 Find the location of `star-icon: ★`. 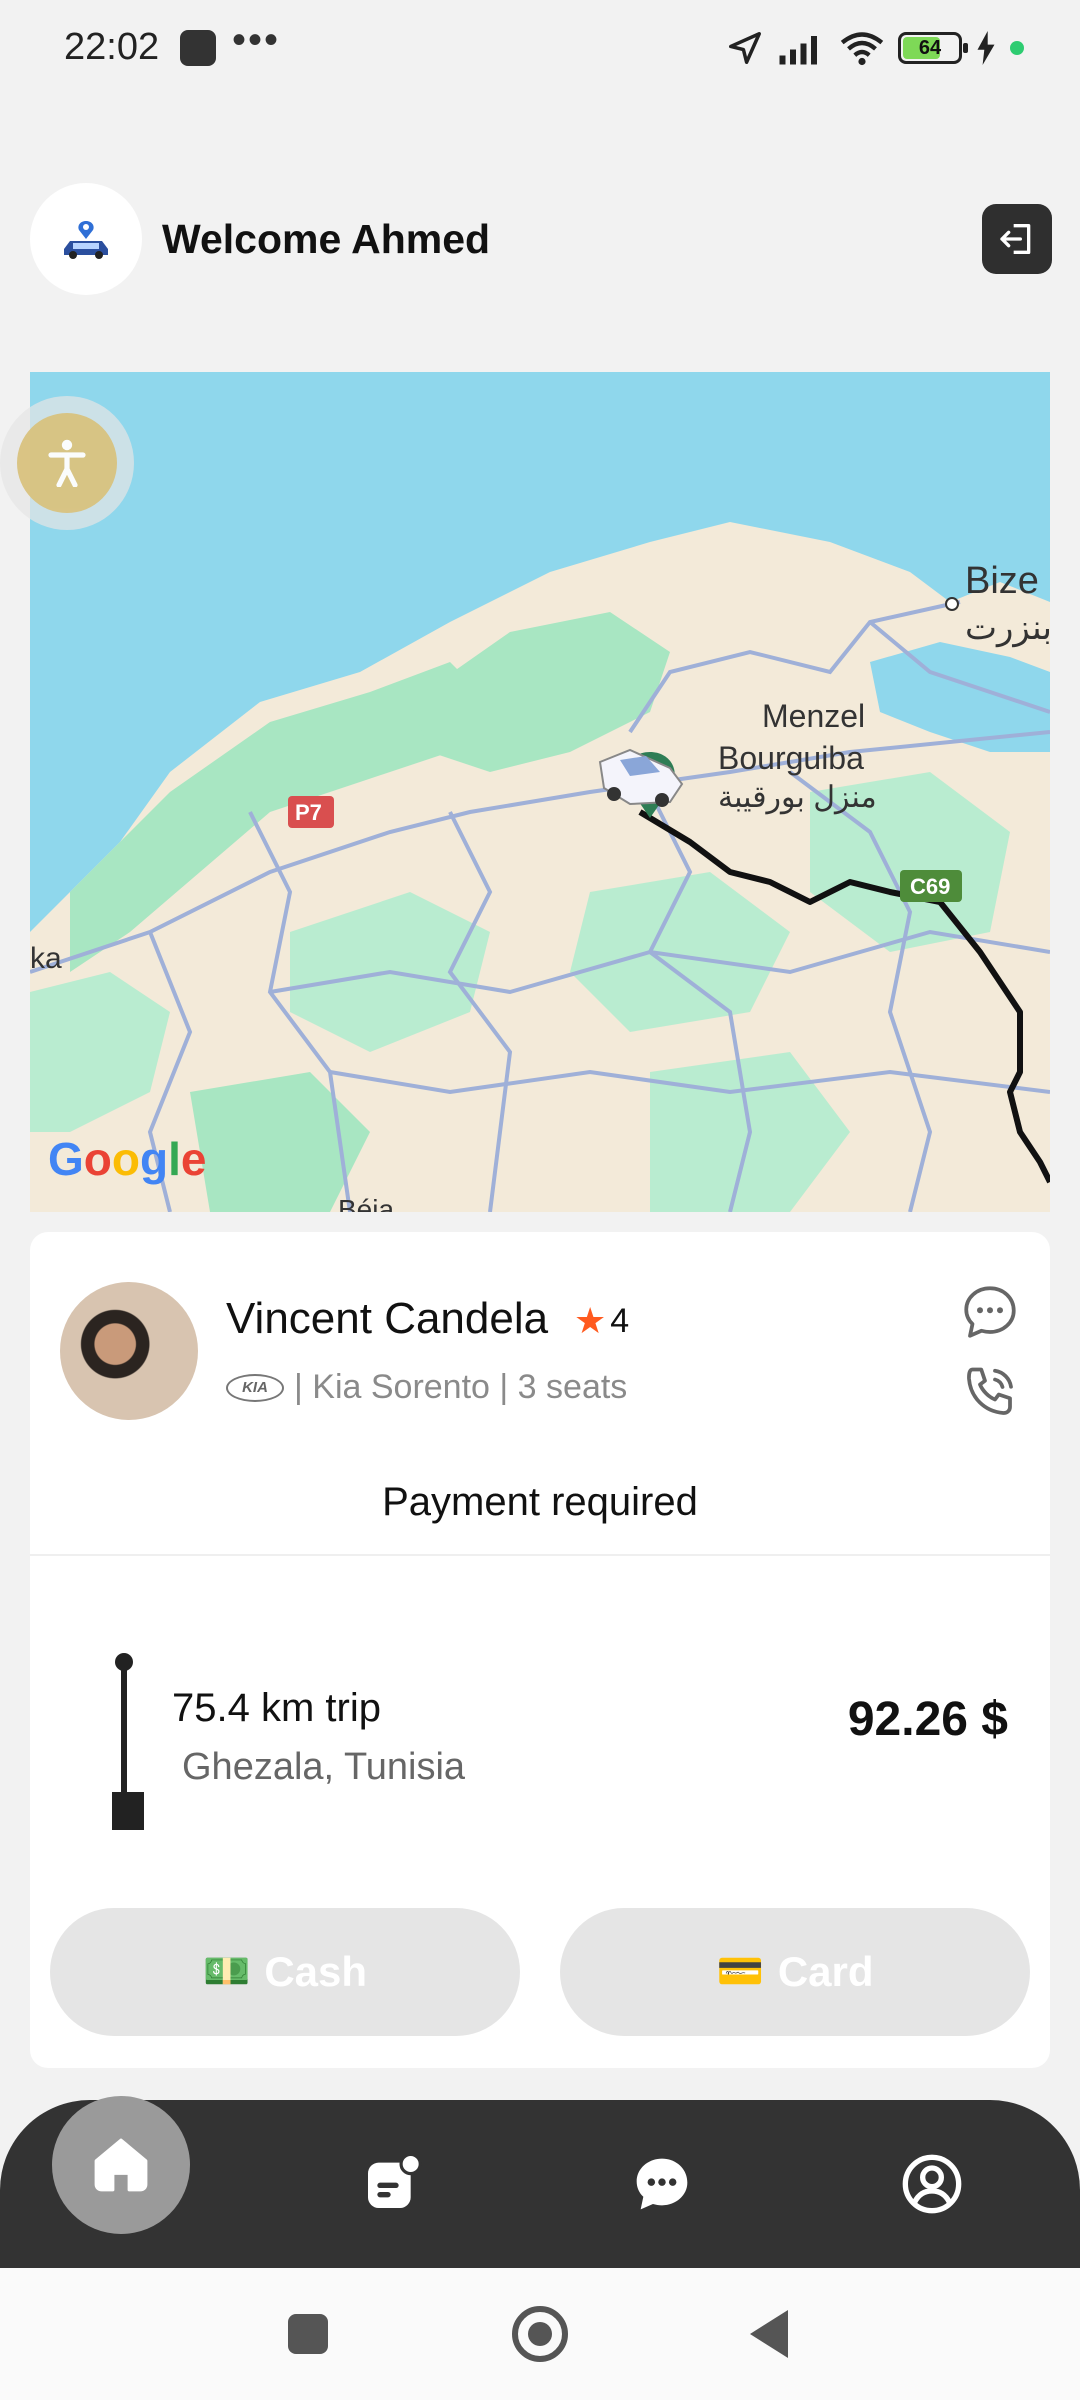

star-icon: ★ is located at coordinates (590, 1320).